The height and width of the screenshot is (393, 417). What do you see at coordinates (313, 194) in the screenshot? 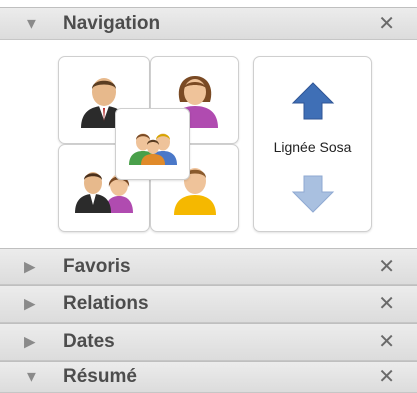
I see `arrow-down-icon` at bounding box center [313, 194].